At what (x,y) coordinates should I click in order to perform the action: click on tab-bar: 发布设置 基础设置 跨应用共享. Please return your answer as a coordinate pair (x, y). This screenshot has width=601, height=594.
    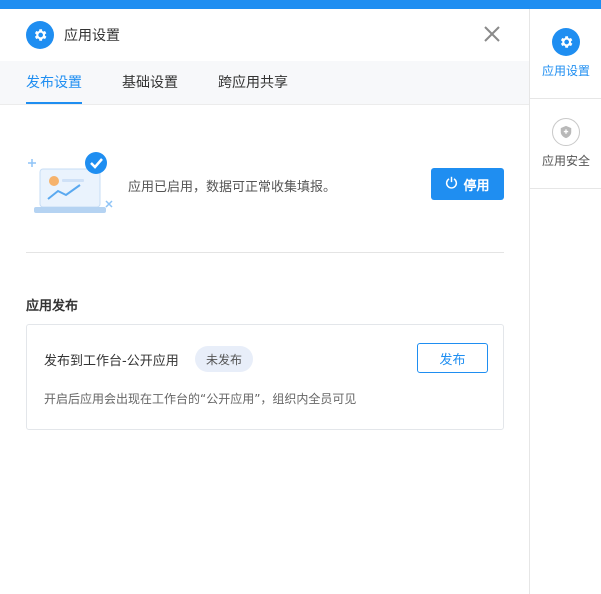
    Looking at the image, I should click on (264, 83).